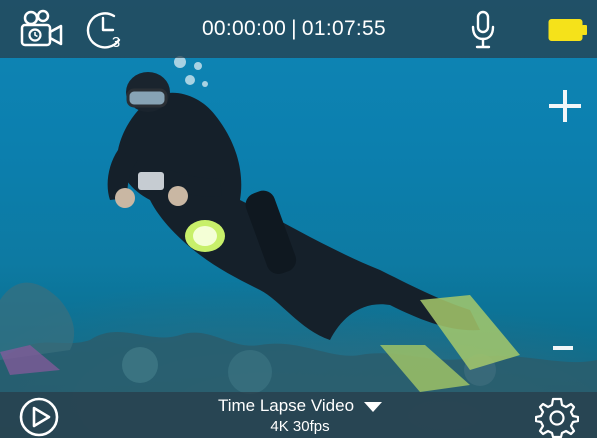 The image size is (597, 438). I want to click on recording-timer: 00:00:00 | 01:07:55, so click(294, 29).